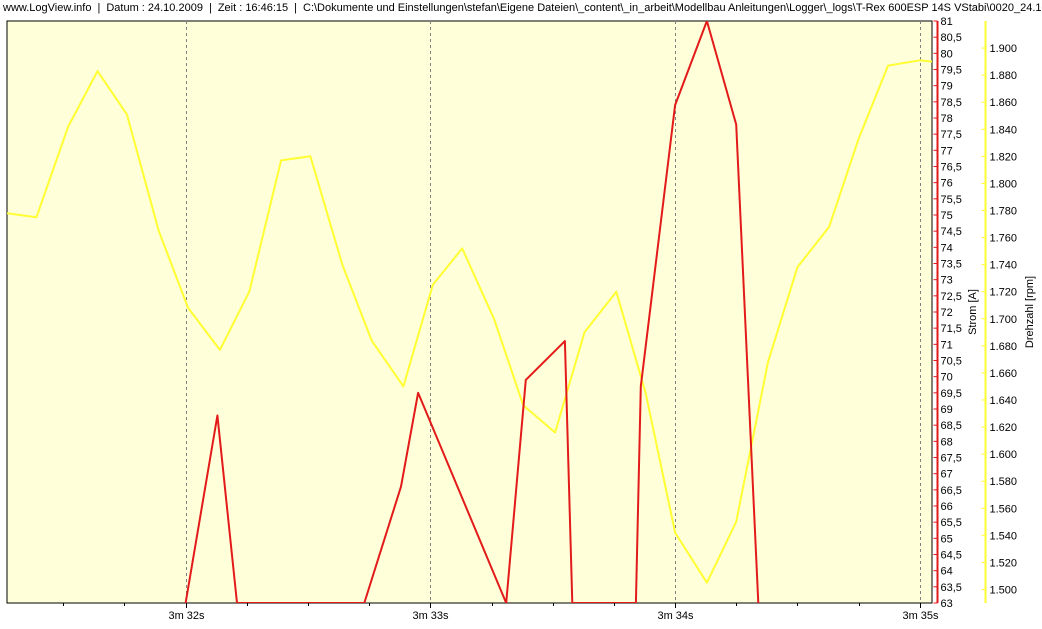 This screenshot has height=629, width=1042. I want to click on strom-tick-label: 64,5, so click(951, 556).